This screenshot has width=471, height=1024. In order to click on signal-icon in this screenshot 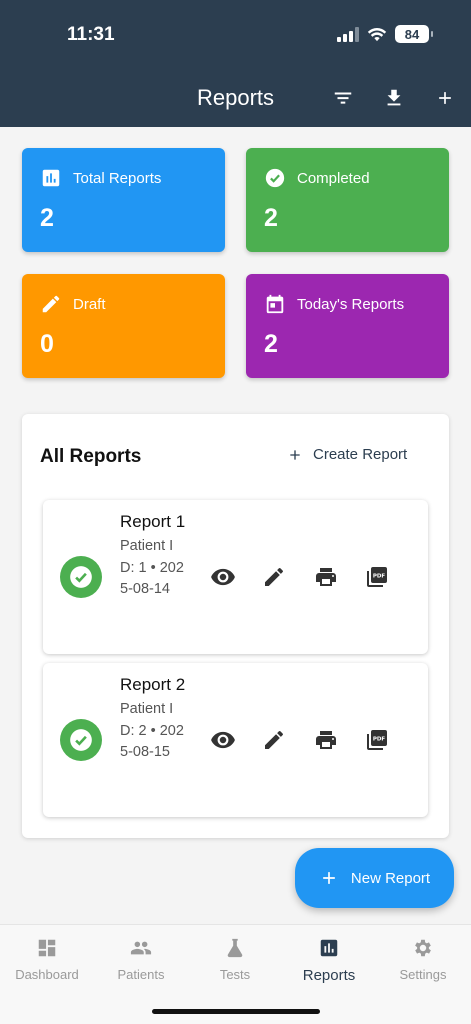, I will do `click(348, 34)`.